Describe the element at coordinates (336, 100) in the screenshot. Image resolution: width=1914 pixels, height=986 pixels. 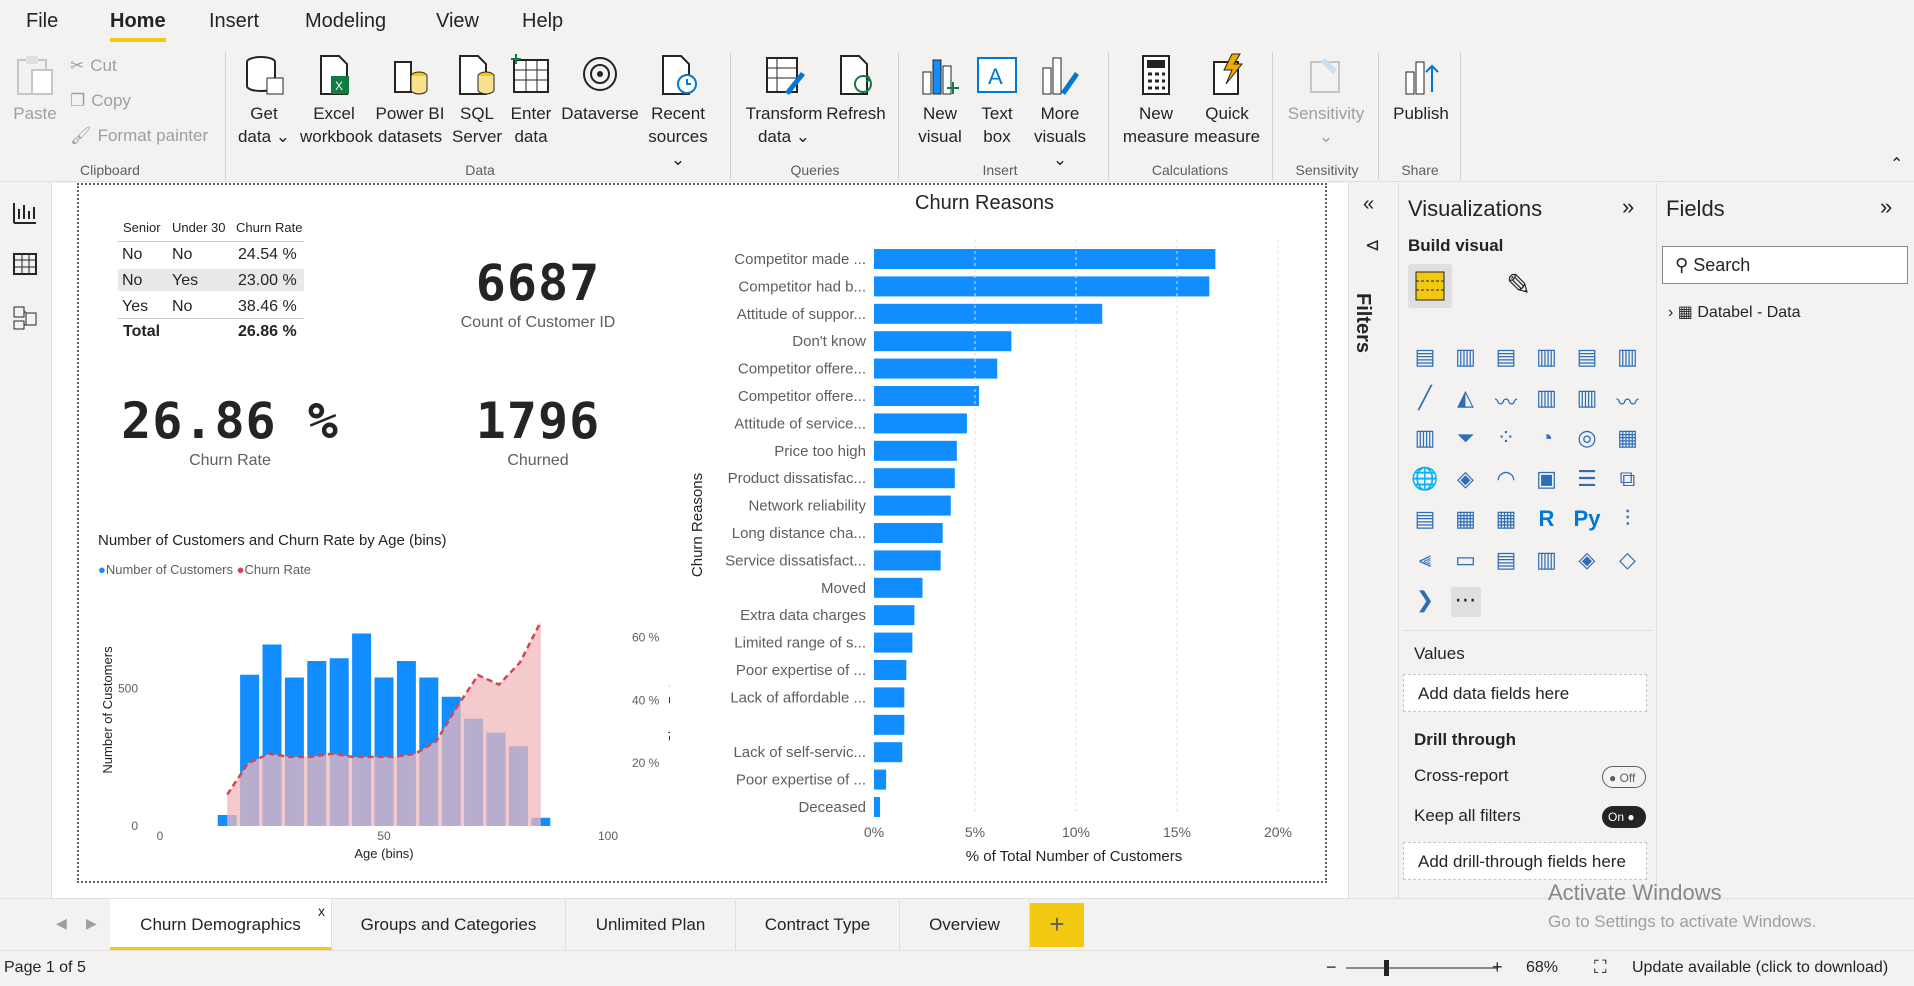
I see `excel-workbook-button: X Excel workbook` at that location.